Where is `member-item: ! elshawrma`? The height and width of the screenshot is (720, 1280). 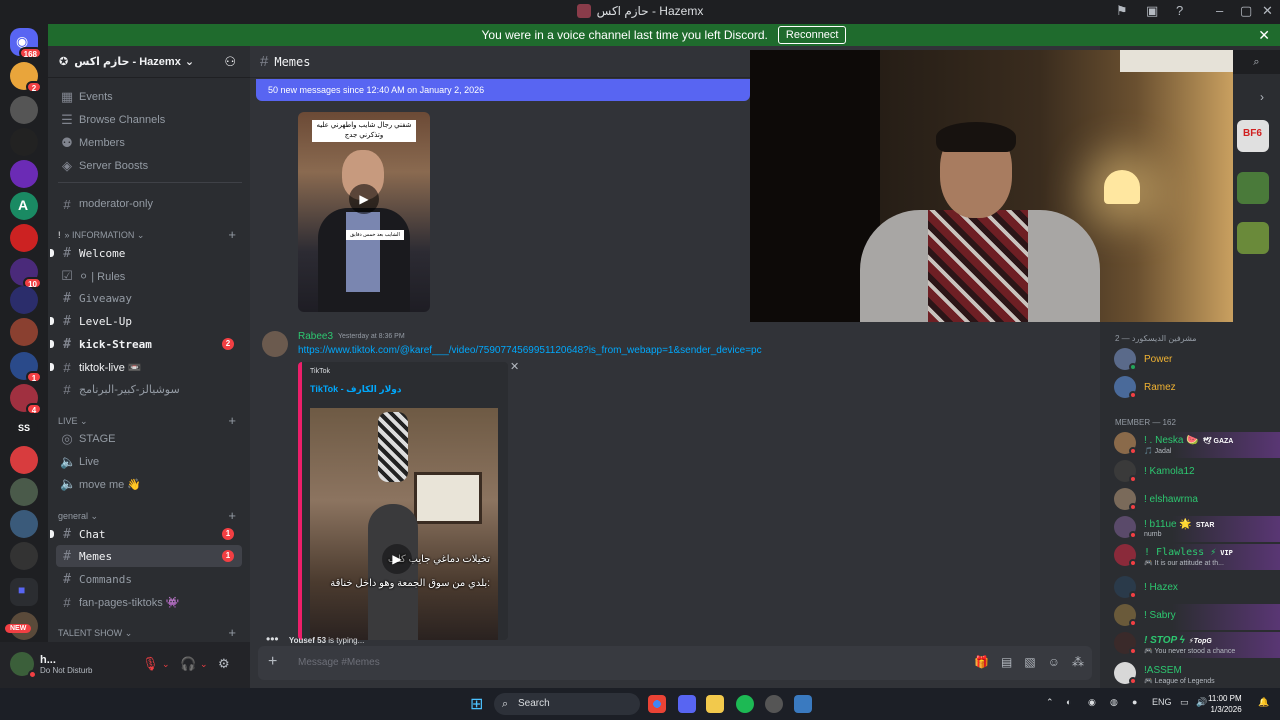
member-item: ! elshawrma is located at coordinates (1197, 501).